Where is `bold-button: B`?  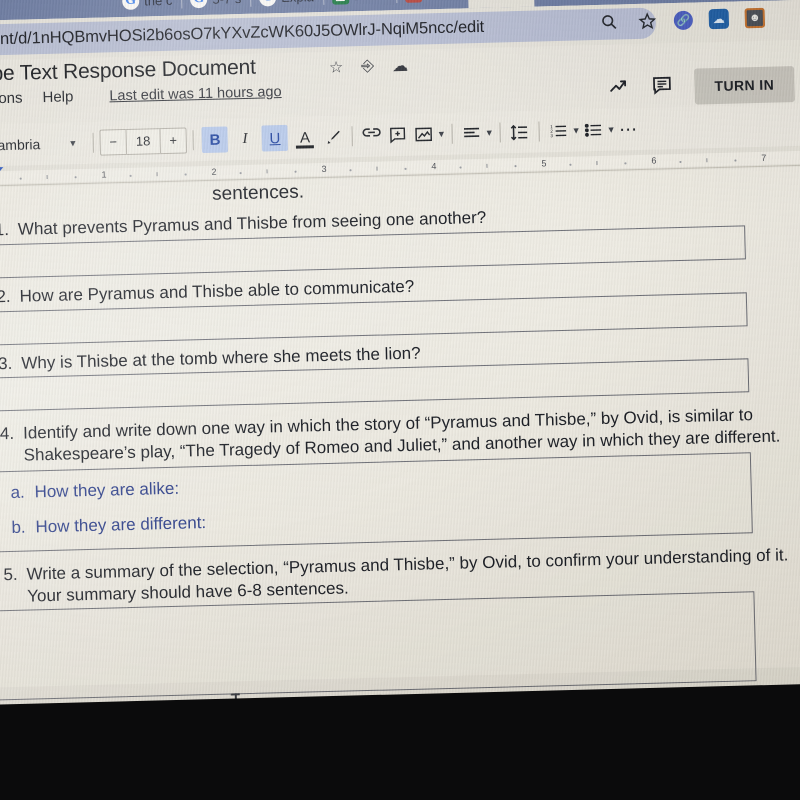
bold-button: B is located at coordinates (215, 140).